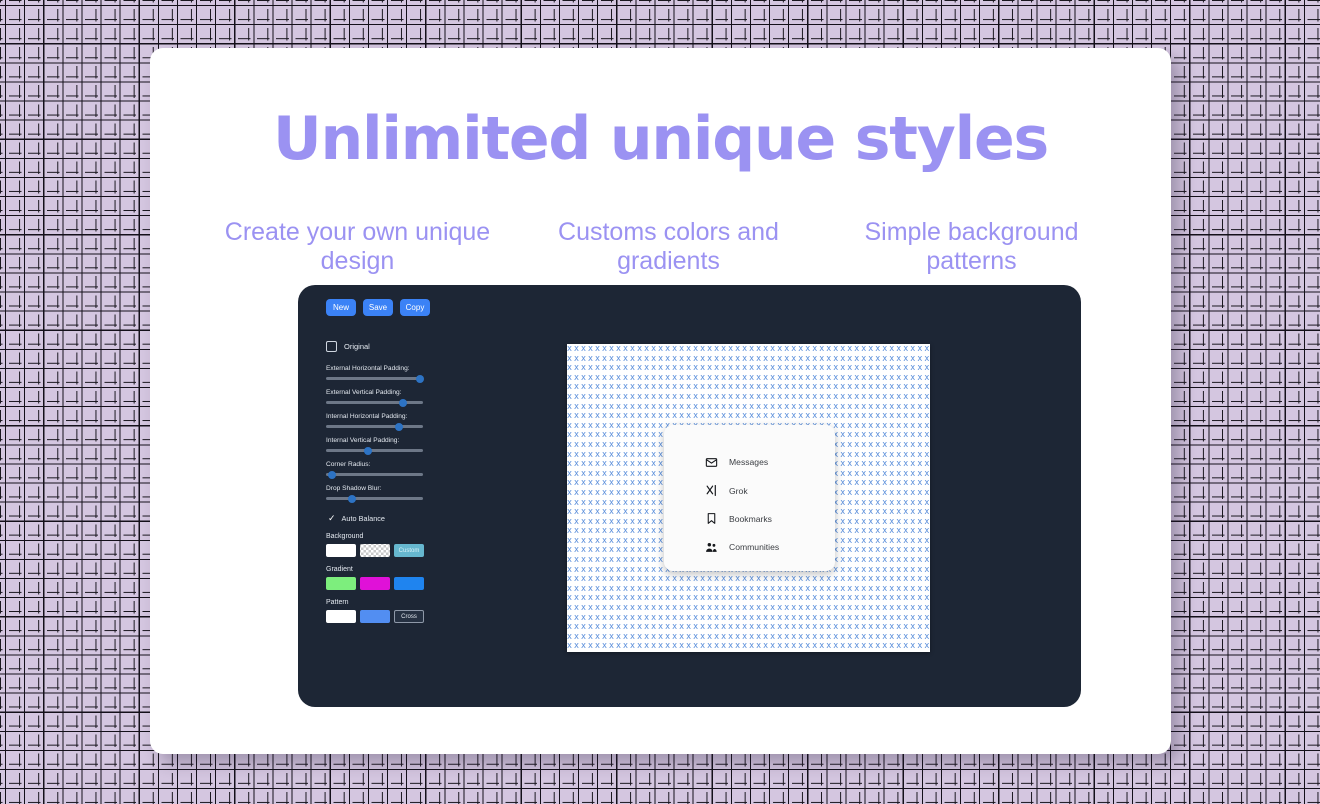  I want to click on copy-button: Copy, so click(415, 307).